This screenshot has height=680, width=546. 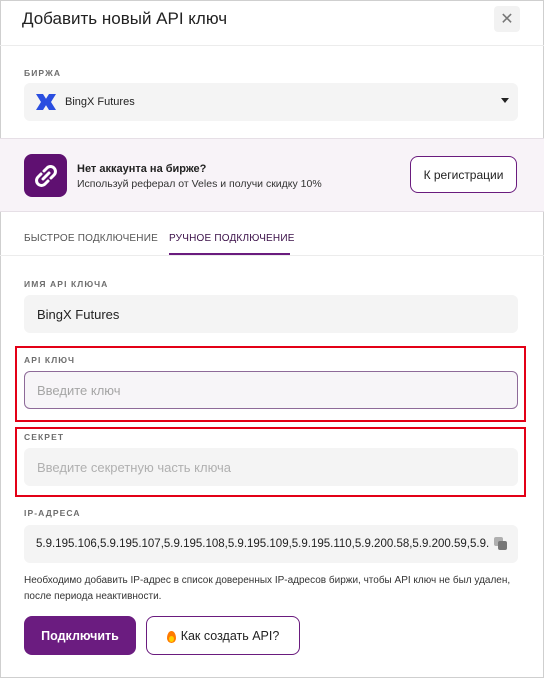 What do you see at coordinates (270, 384) in the screenshot?
I see `highlight-api-key` at bounding box center [270, 384].